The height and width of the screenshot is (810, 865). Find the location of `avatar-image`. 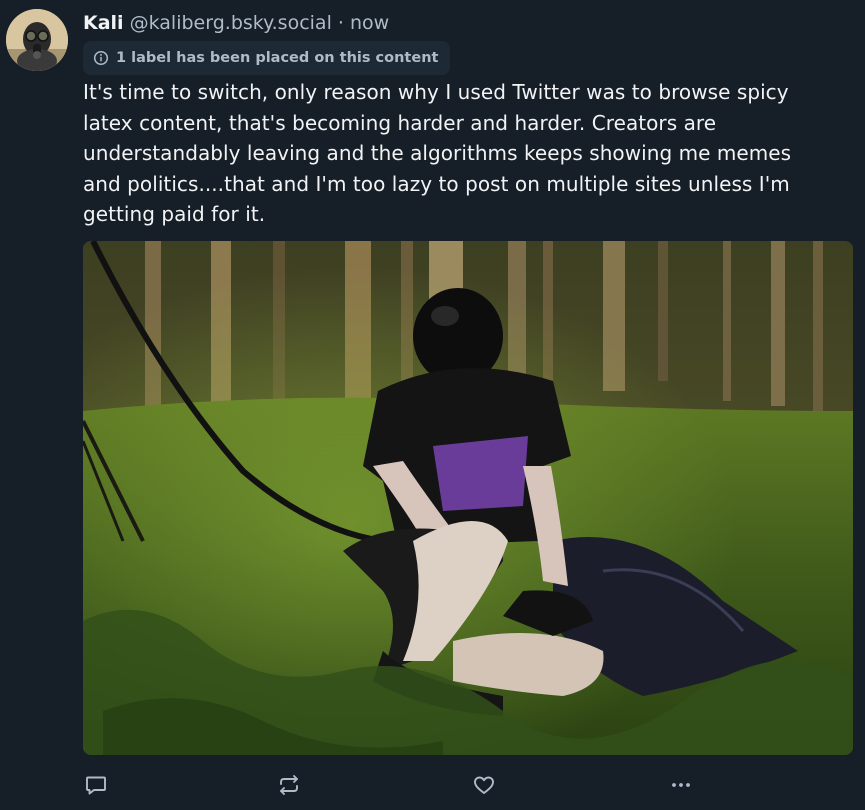

avatar-image is located at coordinates (37, 40).